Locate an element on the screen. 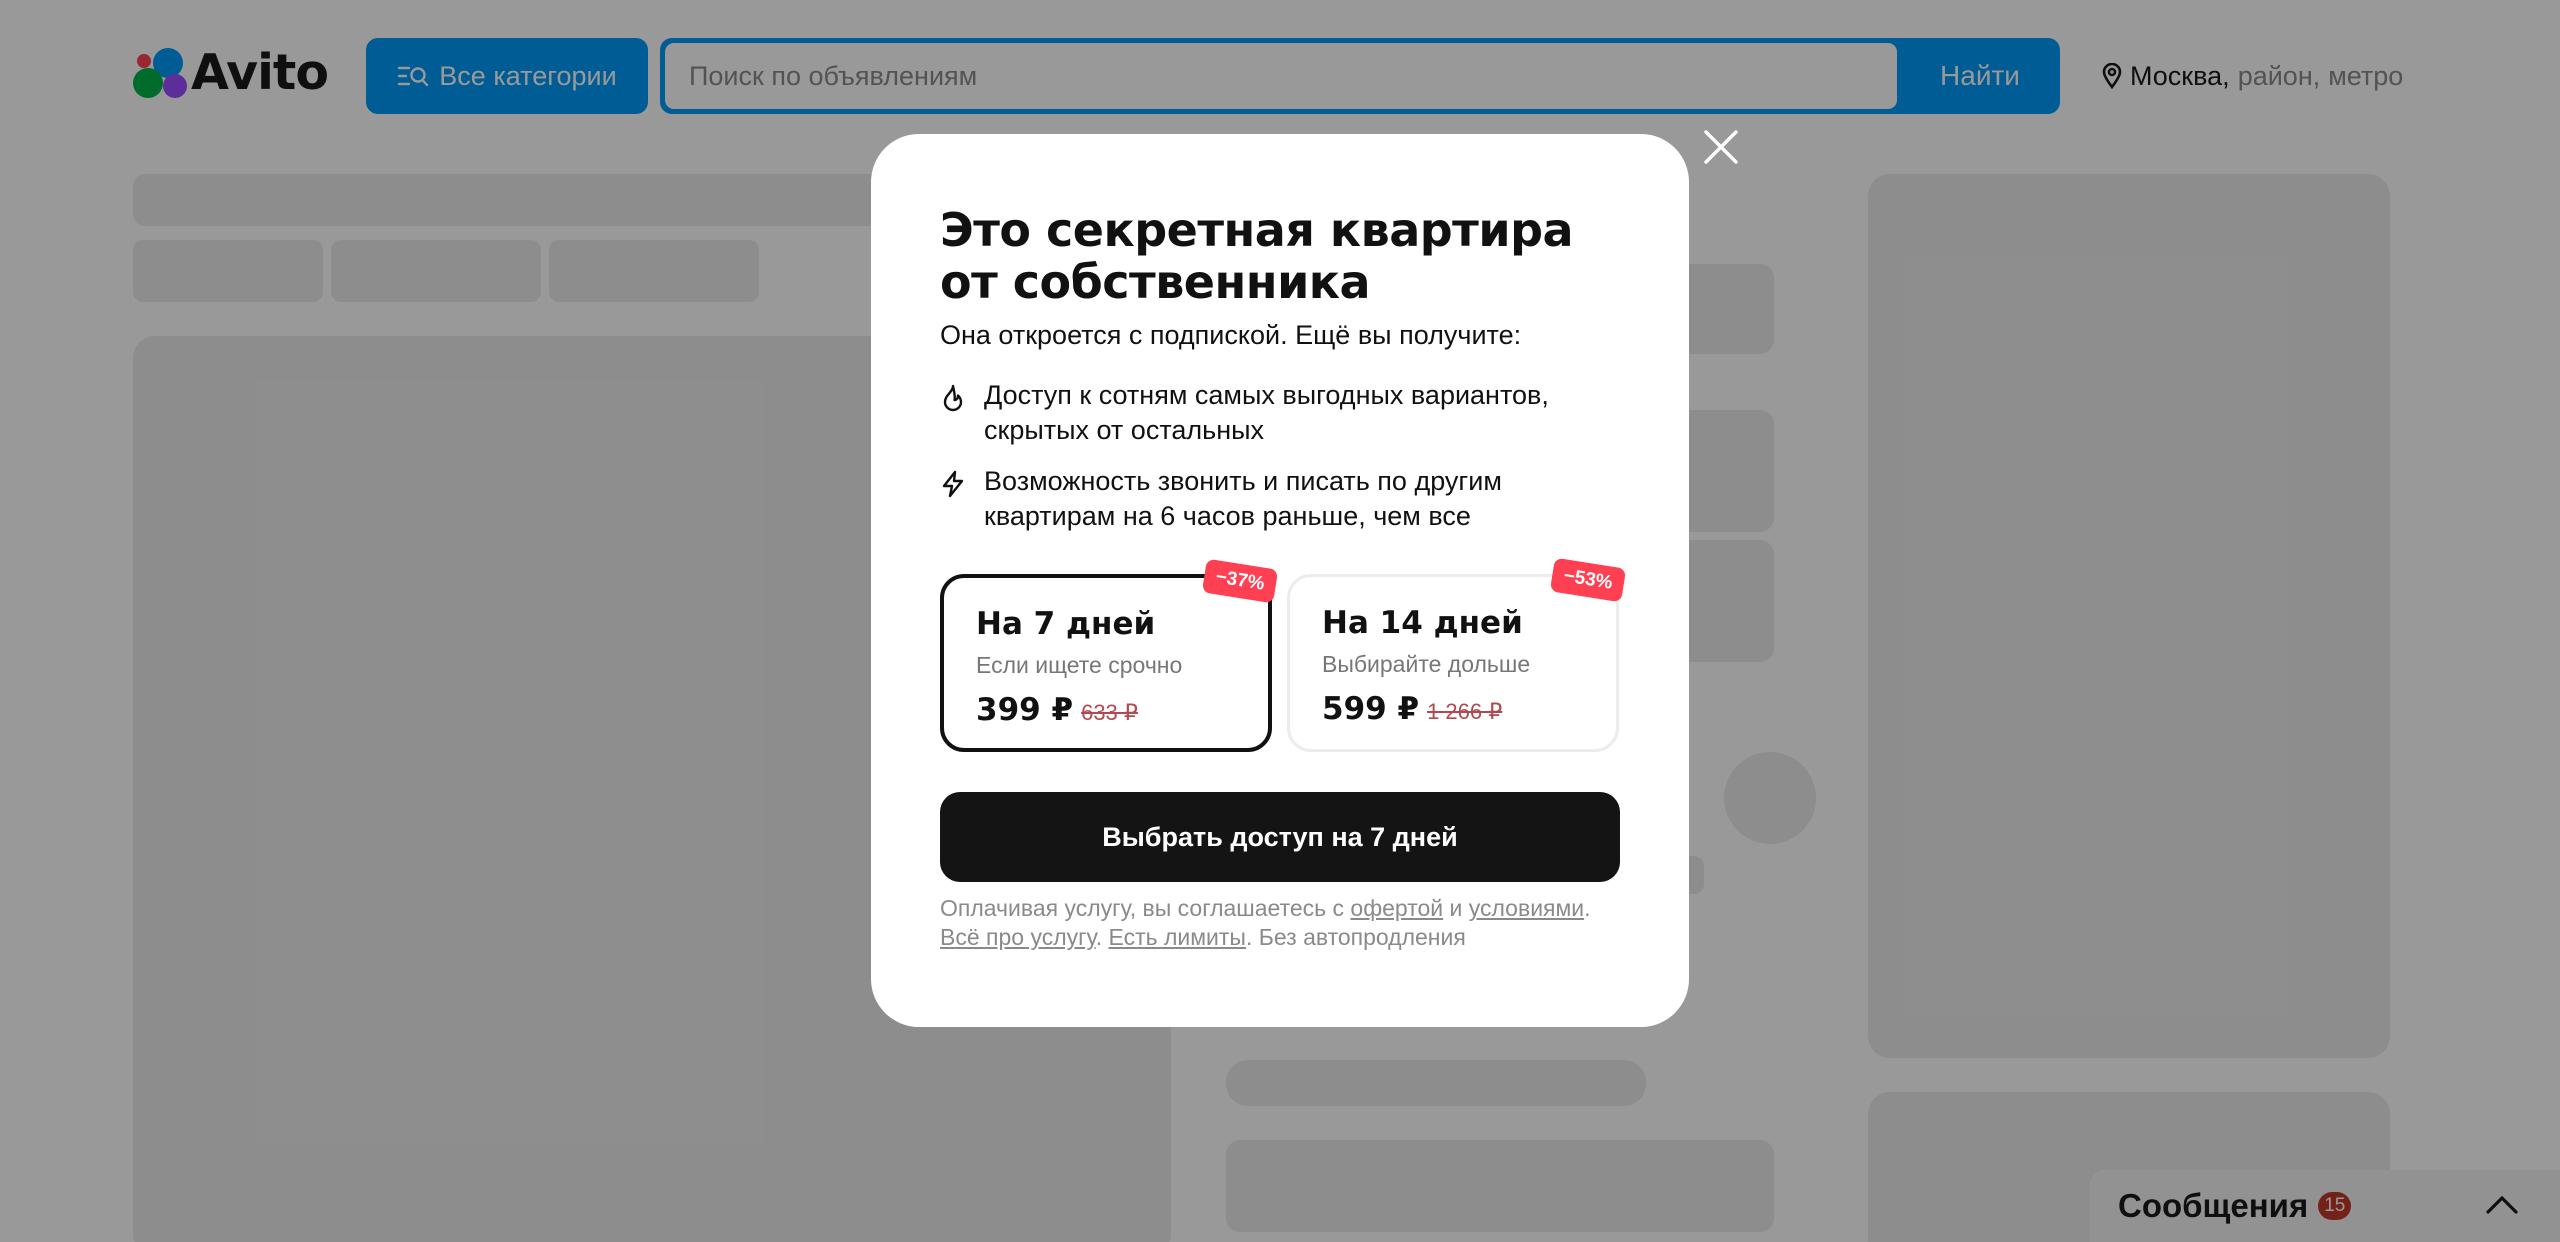 This screenshot has height=1242, width=2560. plan-price: 399 ₽ 633 ₽ is located at coordinates (1057, 710).